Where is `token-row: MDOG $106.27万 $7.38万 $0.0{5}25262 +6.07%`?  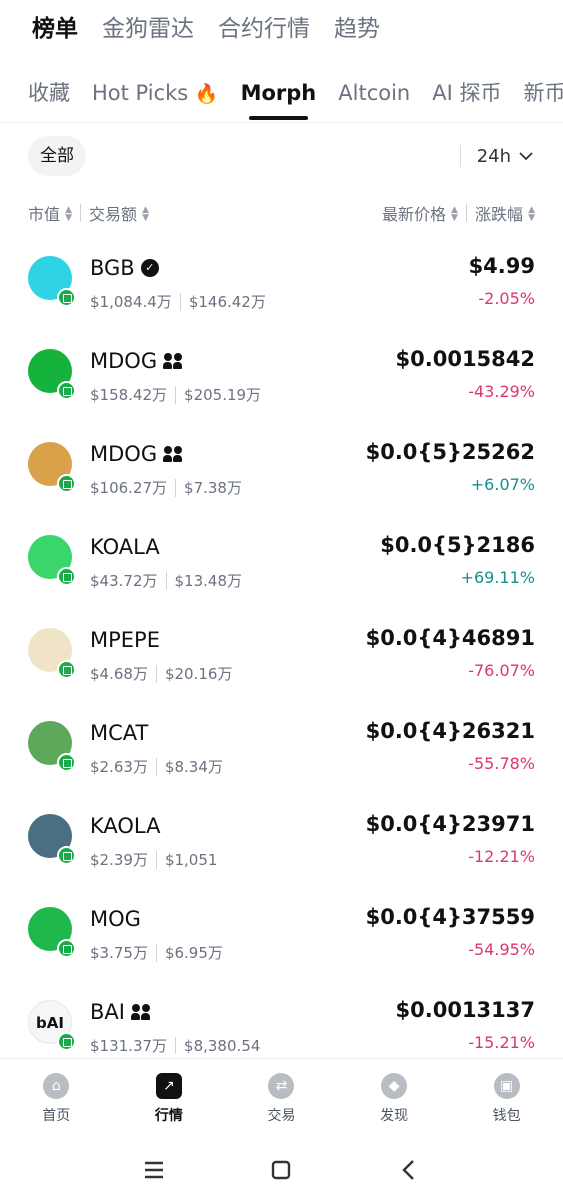
token-row: MDOG $106.27万 $7.38万 $0.0{5}25262 +6.07% is located at coordinates (281, 468).